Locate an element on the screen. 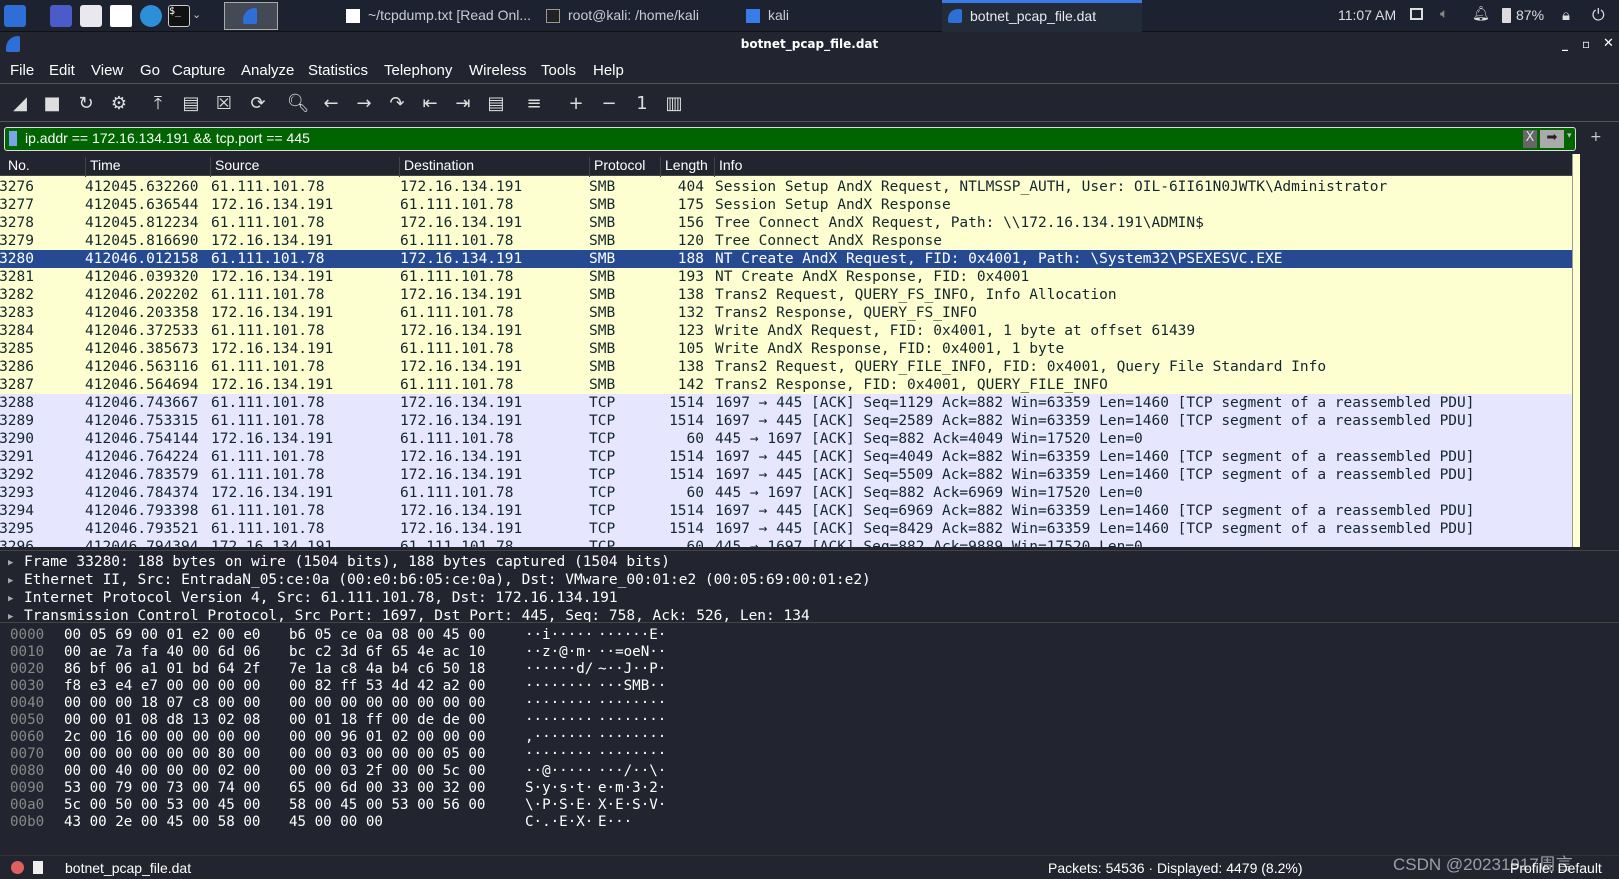 The width and height of the screenshot is (1619, 879). stop-capture-icon: ■ is located at coordinates (52, 104).